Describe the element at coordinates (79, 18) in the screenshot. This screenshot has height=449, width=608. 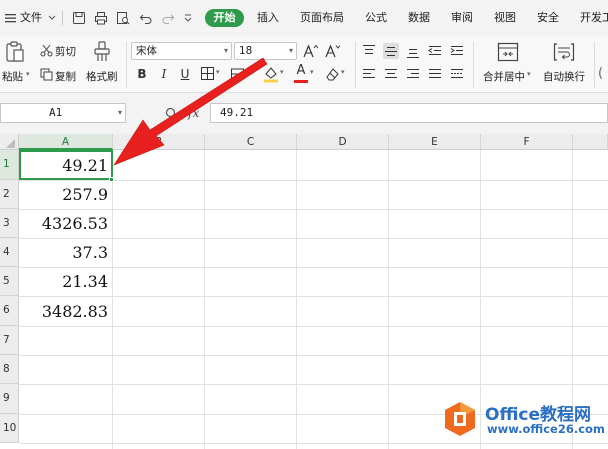
I see `save-icon` at that location.